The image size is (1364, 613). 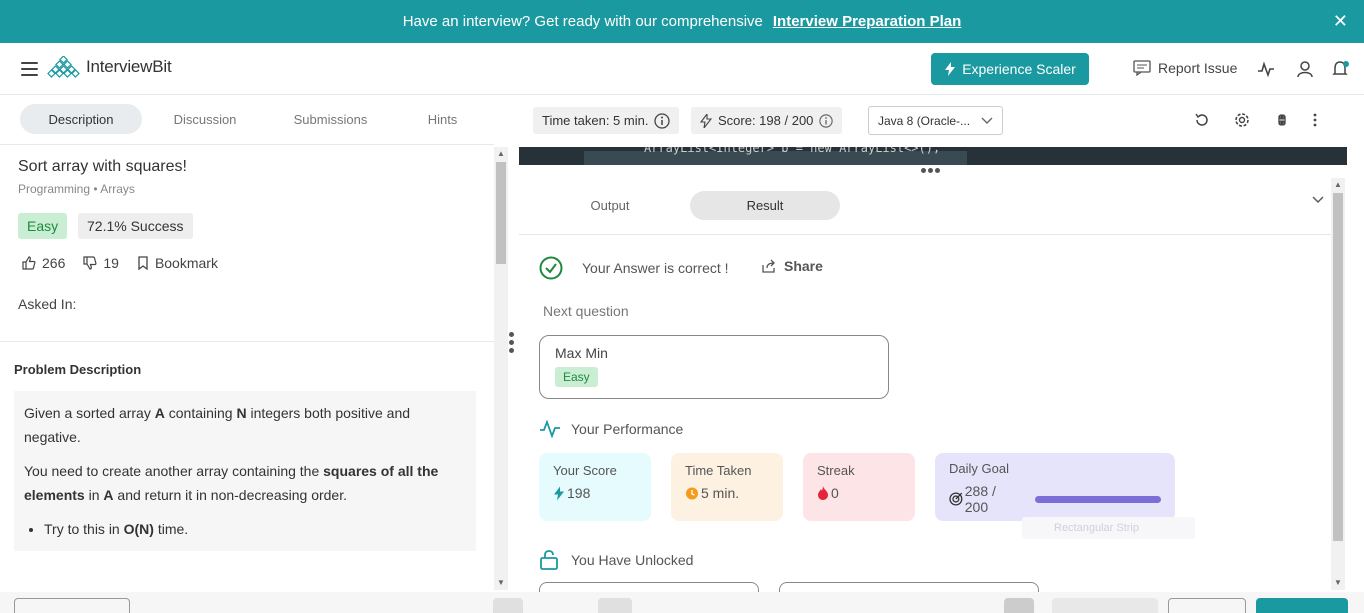 What do you see at coordinates (43, 263) in the screenshot?
I see `like-button: 266` at bounding box center [43, 263].